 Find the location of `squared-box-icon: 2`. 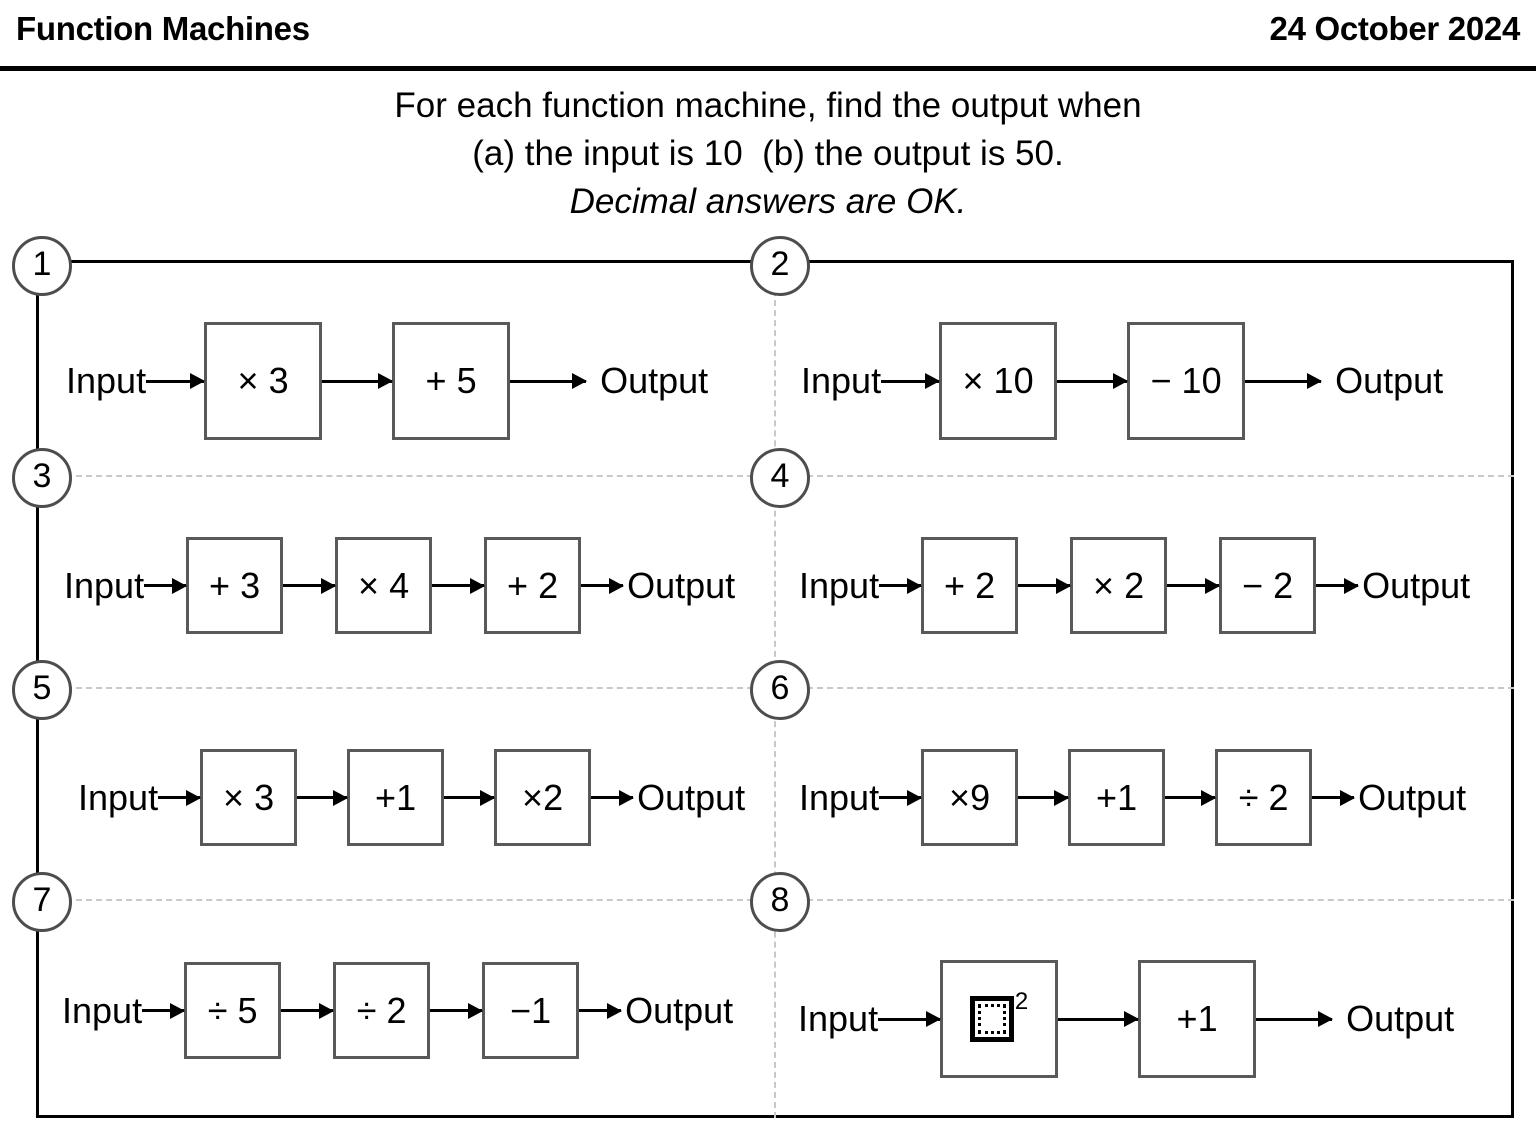

squared-box-icon: 2 is located at coordinates (998, 1016).